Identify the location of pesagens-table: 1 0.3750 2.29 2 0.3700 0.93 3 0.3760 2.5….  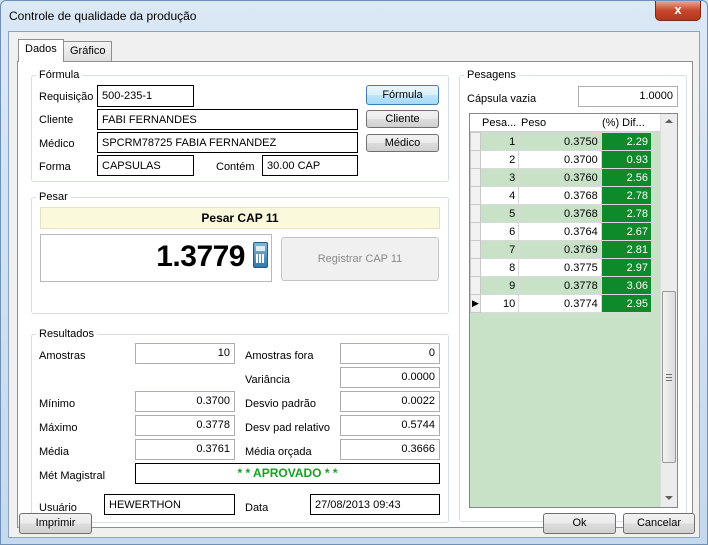
(561, 222).